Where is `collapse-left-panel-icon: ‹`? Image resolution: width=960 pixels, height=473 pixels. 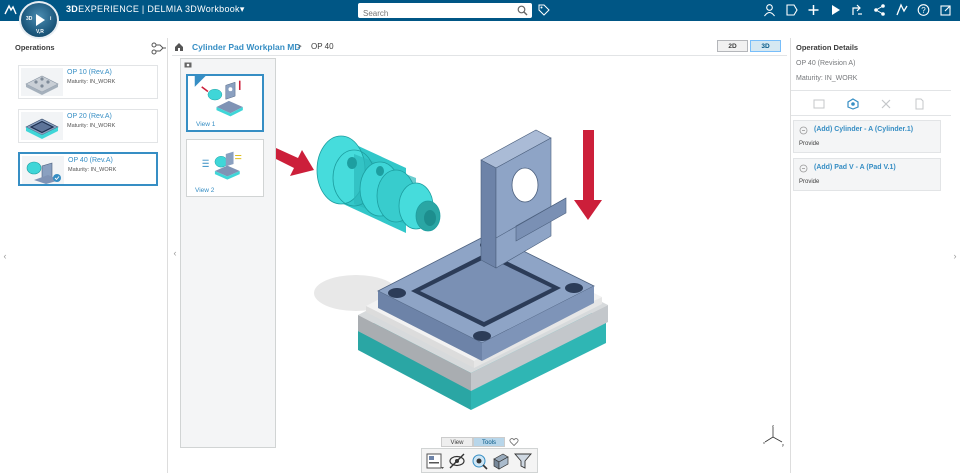
collapse-left-panel-icon: ‹ is located at coordinates (5, 256).